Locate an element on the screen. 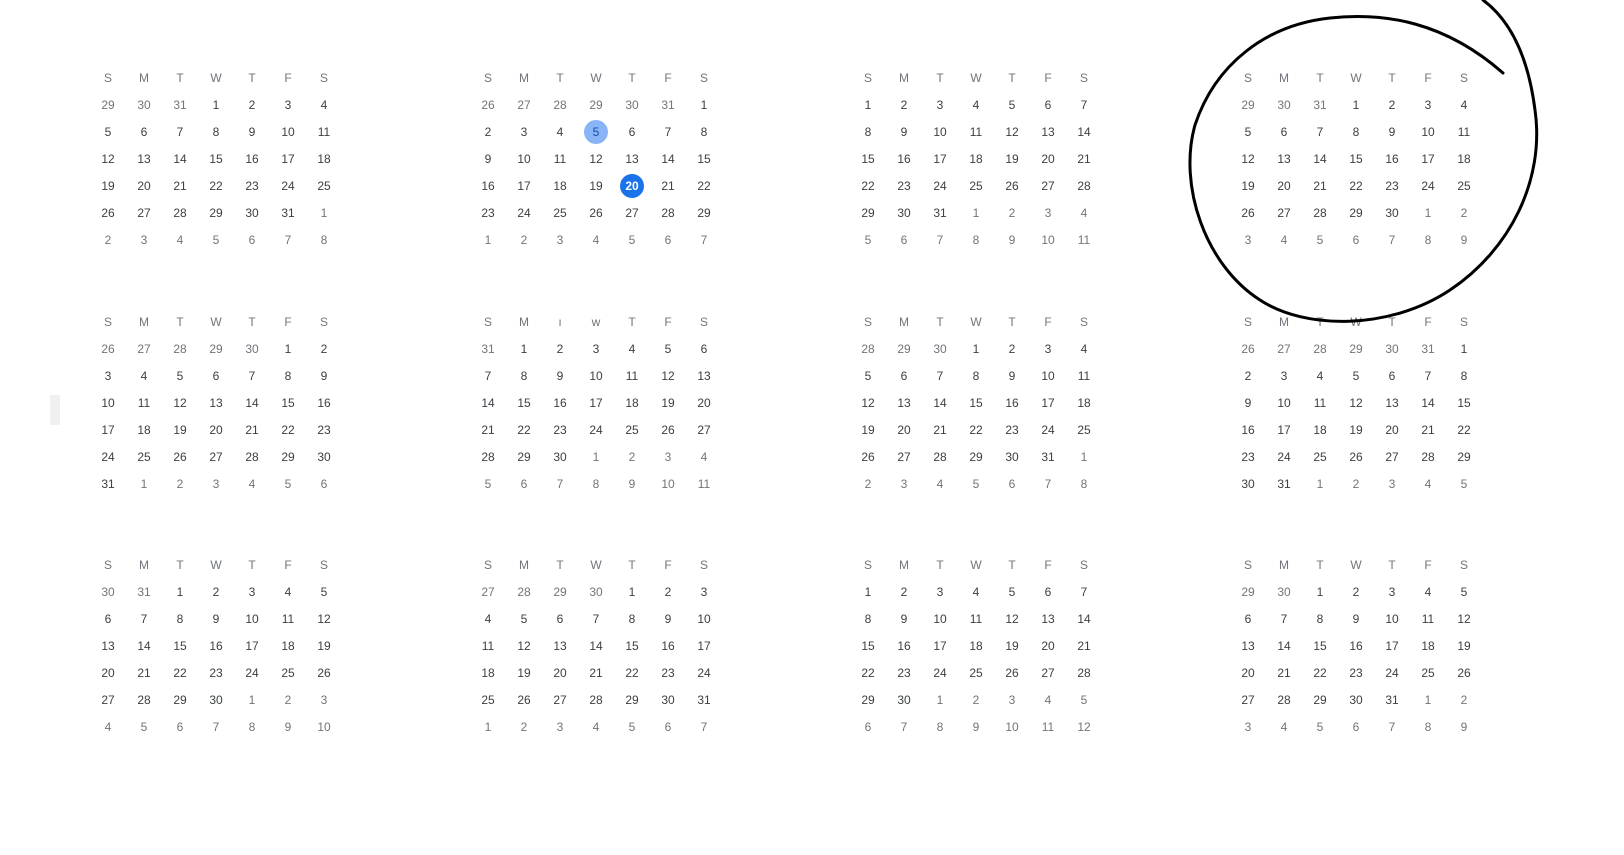  day-cell: 17 is located at coordinates (940, 646).